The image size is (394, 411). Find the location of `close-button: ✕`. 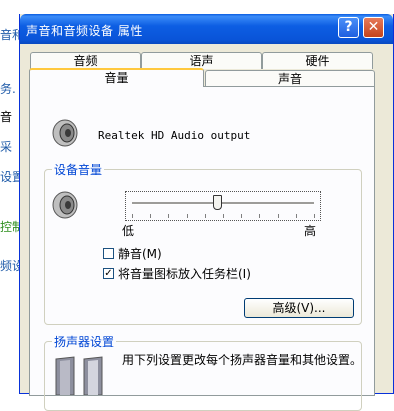

close-button: ✕ is located at coordinates (373, 27).